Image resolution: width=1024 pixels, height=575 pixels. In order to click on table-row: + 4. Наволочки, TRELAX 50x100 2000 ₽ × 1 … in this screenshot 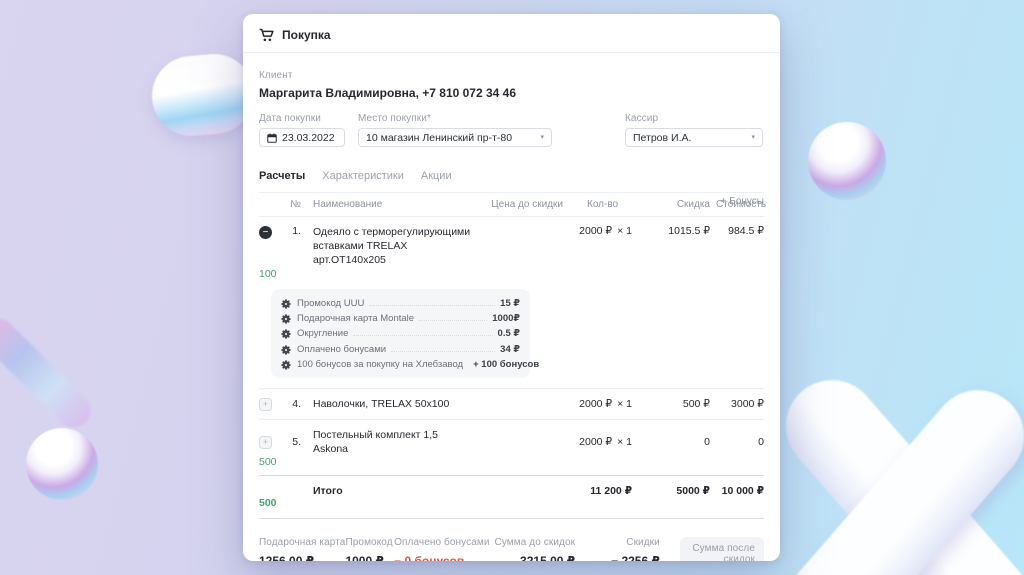, I will do `click(511, 403)`.